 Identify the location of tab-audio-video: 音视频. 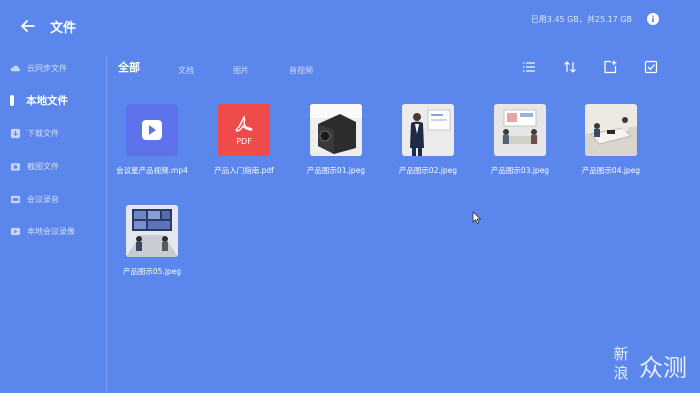
(301, 70).